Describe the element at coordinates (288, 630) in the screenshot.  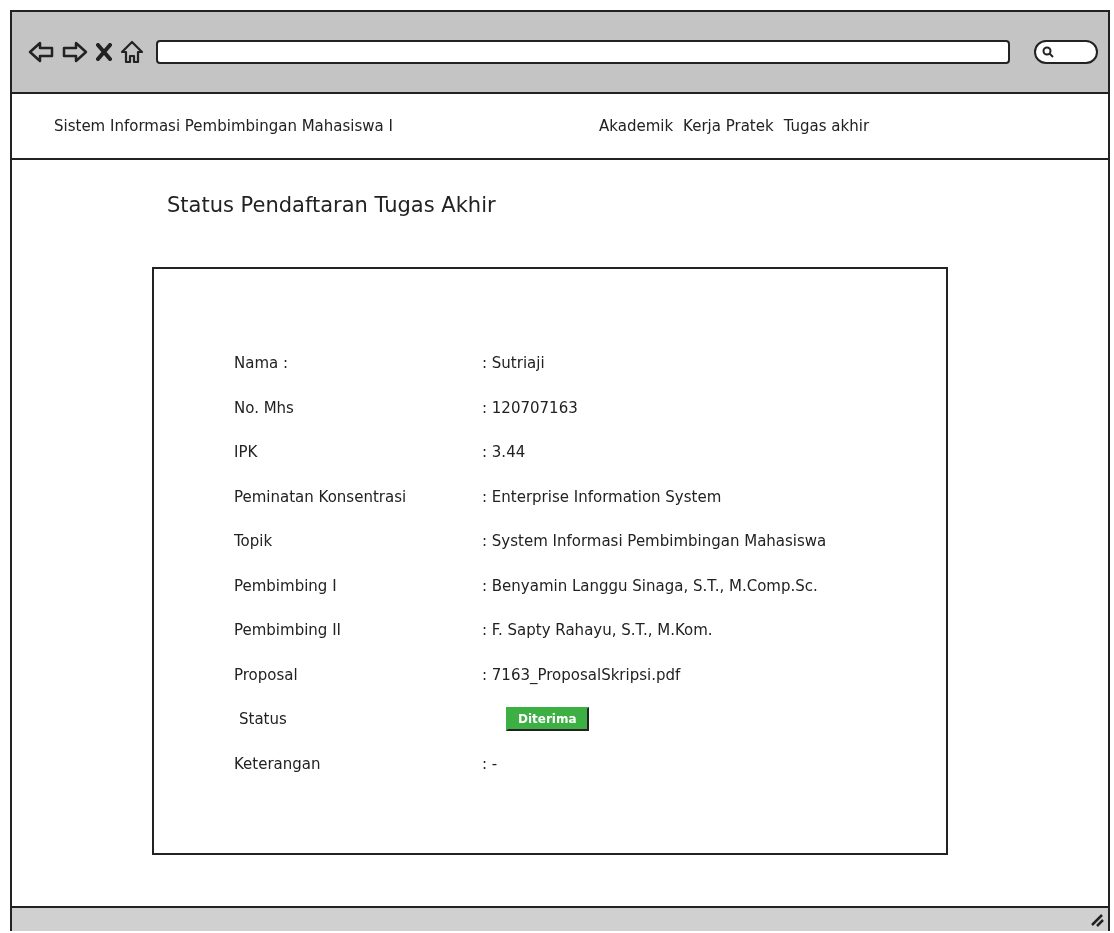
I see `field-label: Pembimbing II` at that location.